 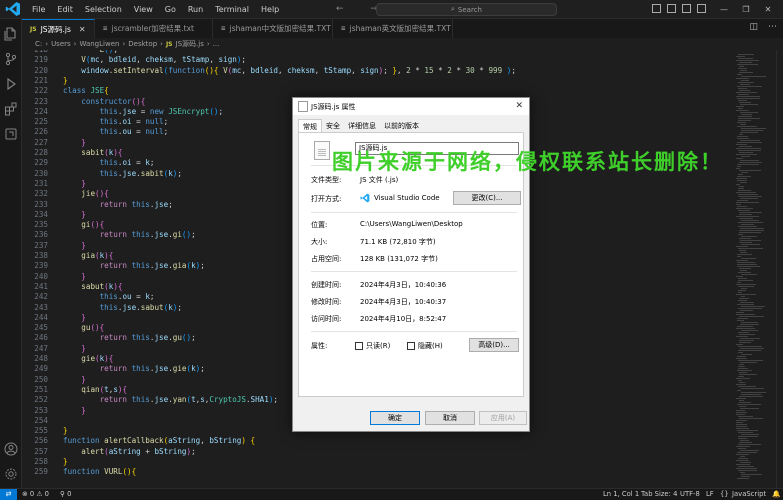 What do you see at coordinates (169, 44) in the screenshot?
I see `breadcrumb-js-icon: JS` at bounding box center [169, 44].